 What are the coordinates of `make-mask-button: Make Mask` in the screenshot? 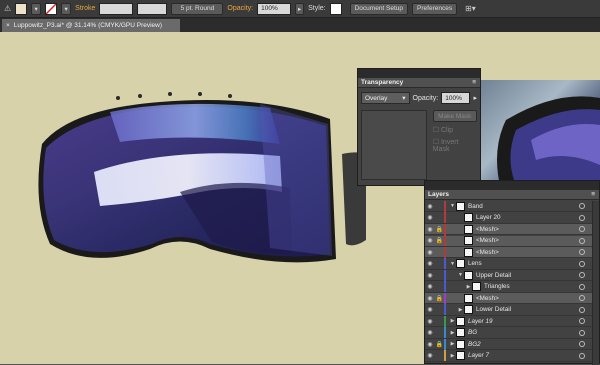 It's located at (454, 116).